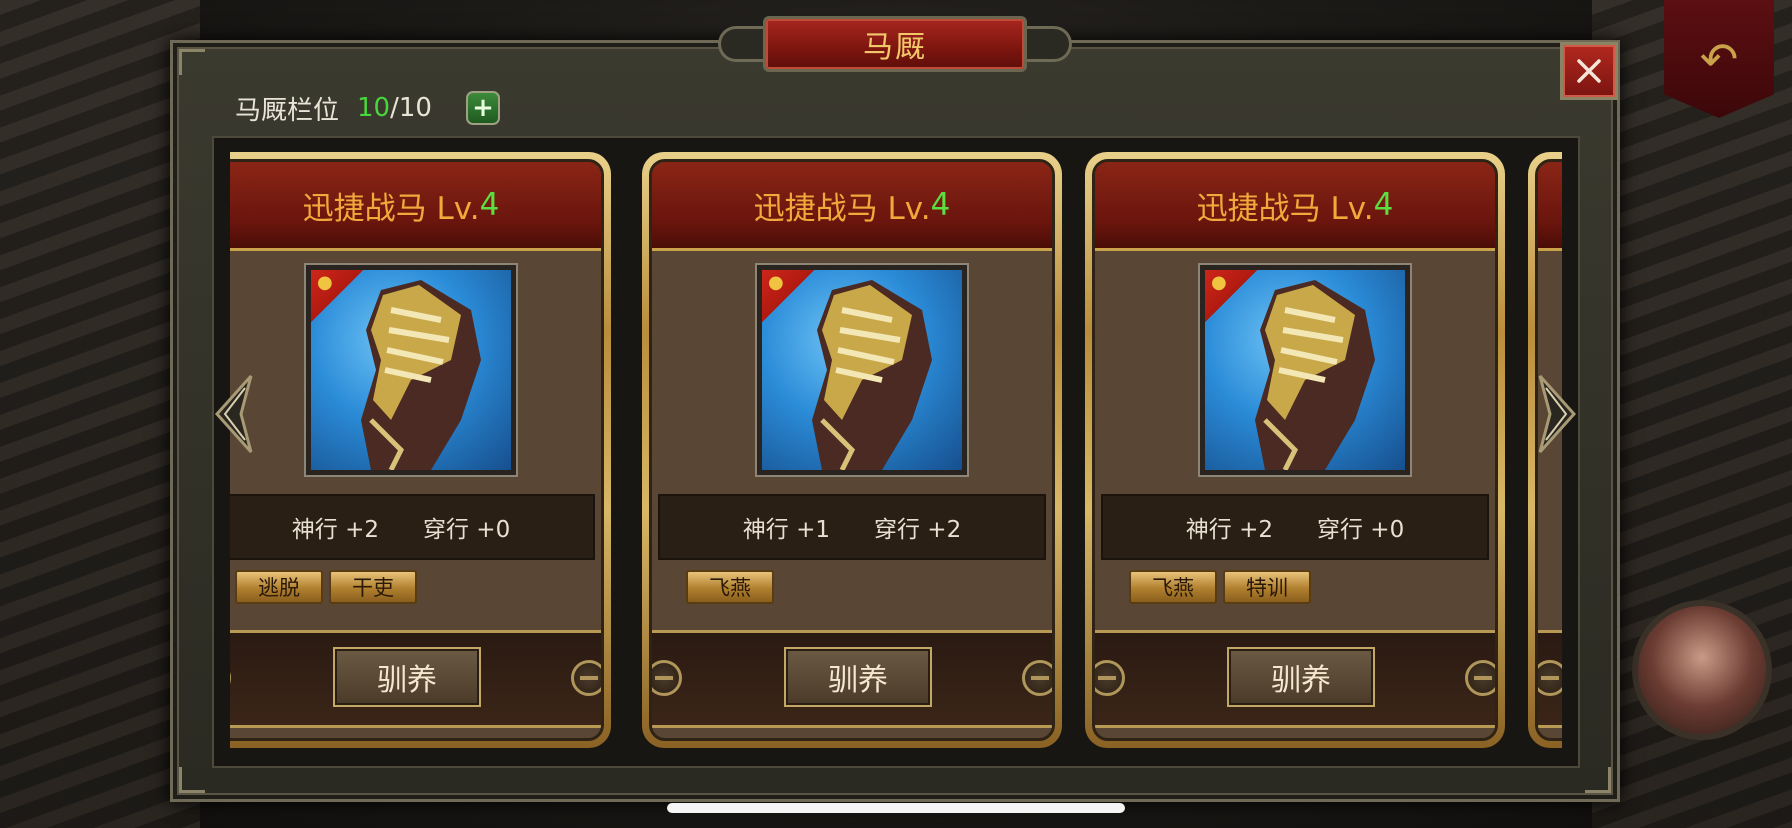 Image resolution: width=1792 pixels, height=828 pixels. Describe the element at coordinates (287, 110) in the screenshot. I see `slots-label: 马厩栏位` at that location.